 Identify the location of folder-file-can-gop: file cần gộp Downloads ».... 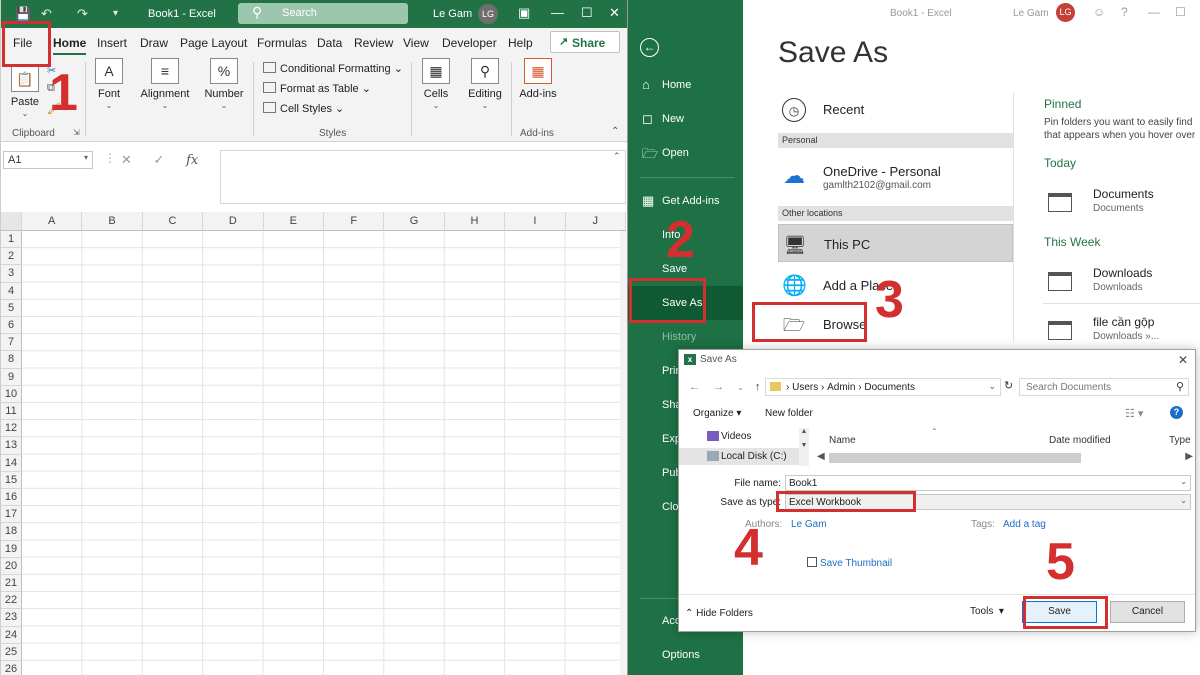
(1124, 334).